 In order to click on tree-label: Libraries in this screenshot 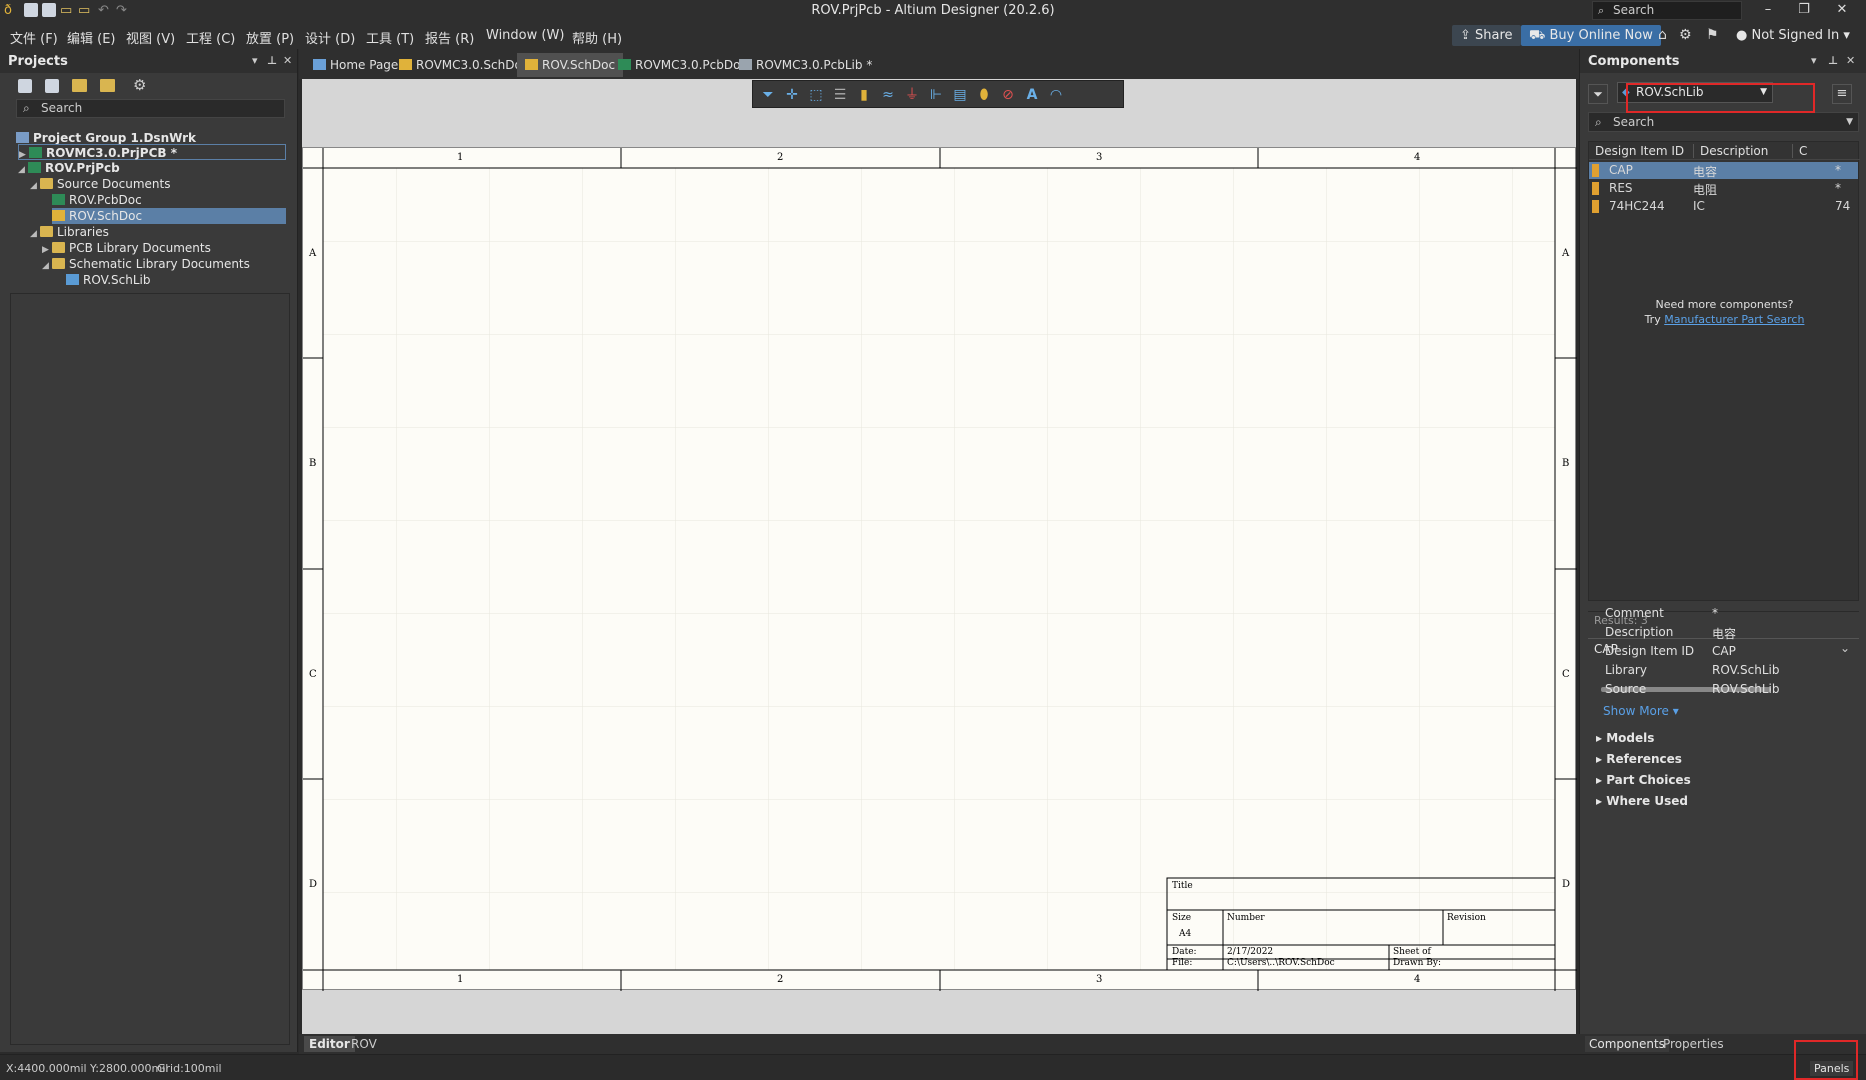, I will do `click(83, 232)`.